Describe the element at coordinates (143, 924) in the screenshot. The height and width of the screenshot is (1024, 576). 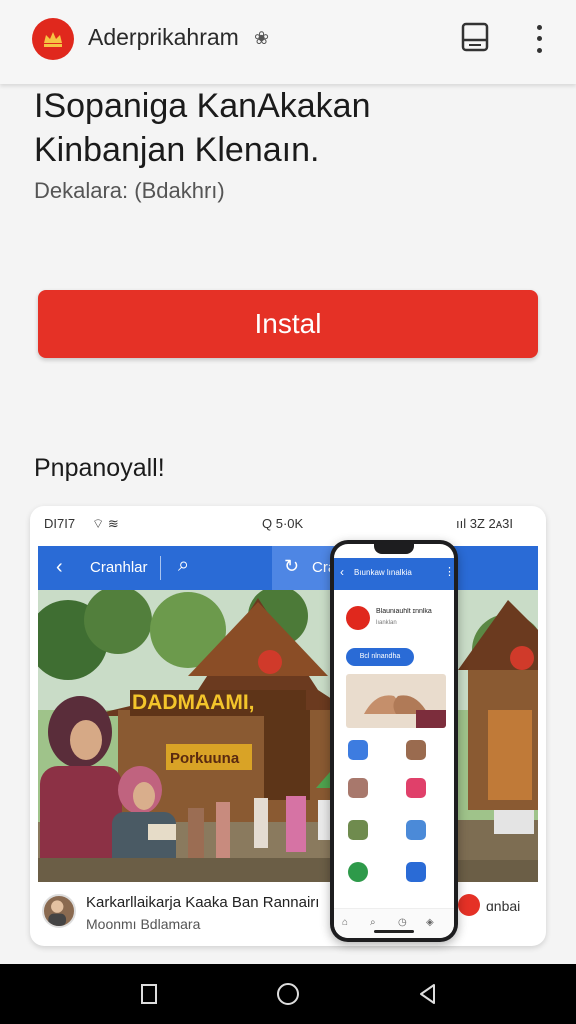
I see `caption-subtitle: Moonmı Bdlamara` at that location.